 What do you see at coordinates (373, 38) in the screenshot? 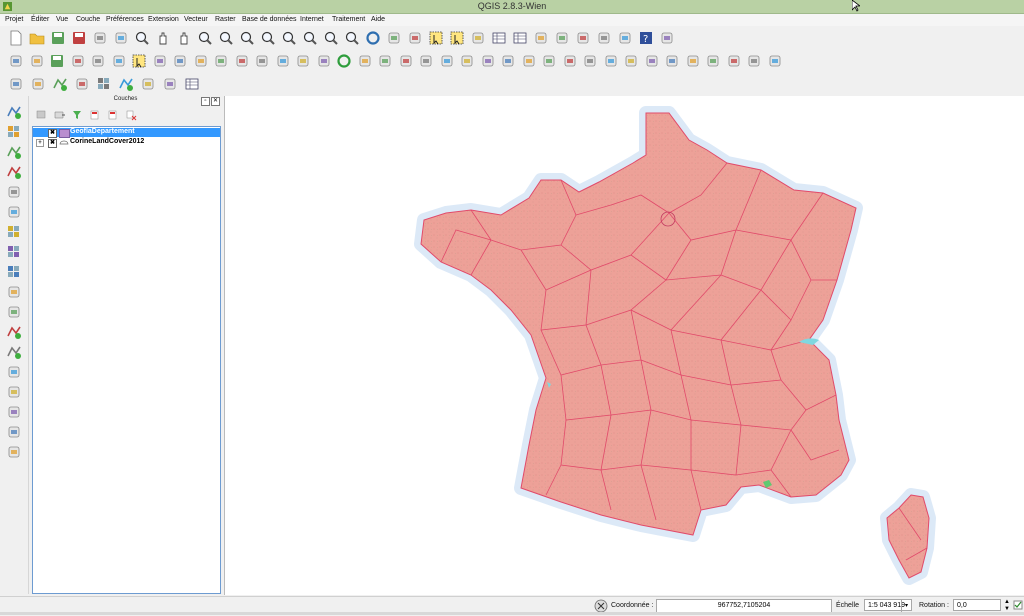
I see `refresh-icon` at bounding box center [373, 38].